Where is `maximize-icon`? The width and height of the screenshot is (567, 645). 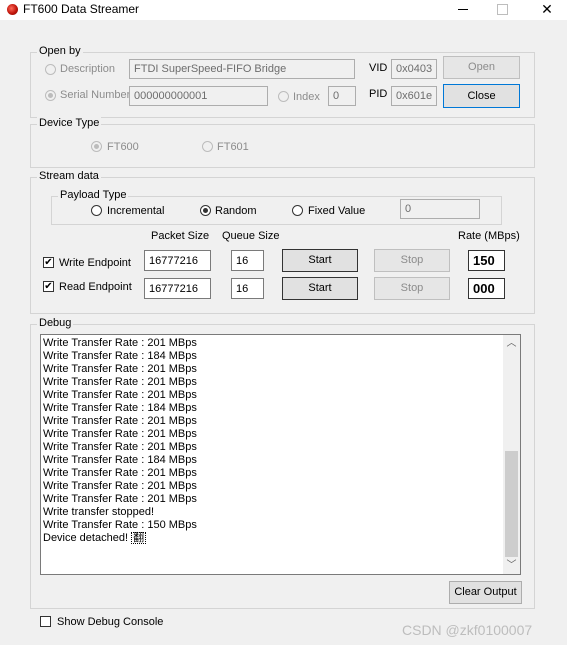 maximize-icon is located at coordinates (502, 9).